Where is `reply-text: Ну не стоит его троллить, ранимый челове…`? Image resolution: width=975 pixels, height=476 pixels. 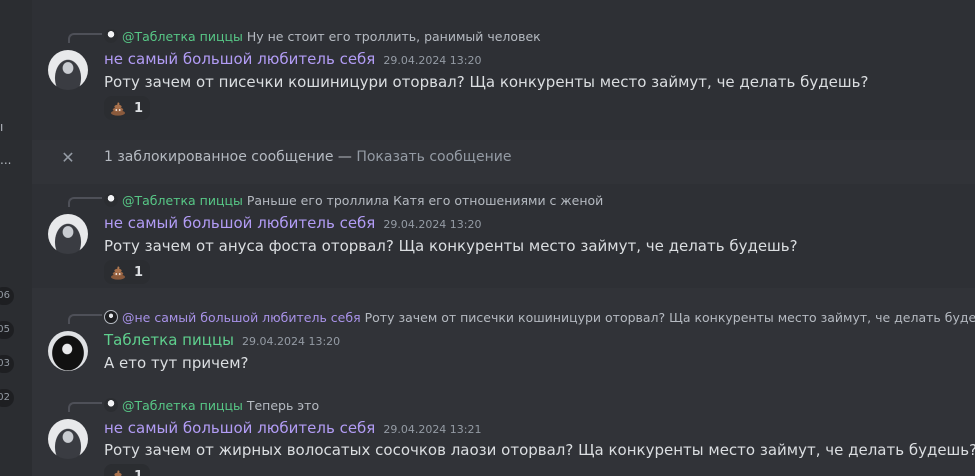 reply-text: Ну не стоит его троллить, ранимый челове… is located at coordinates (393, 36).